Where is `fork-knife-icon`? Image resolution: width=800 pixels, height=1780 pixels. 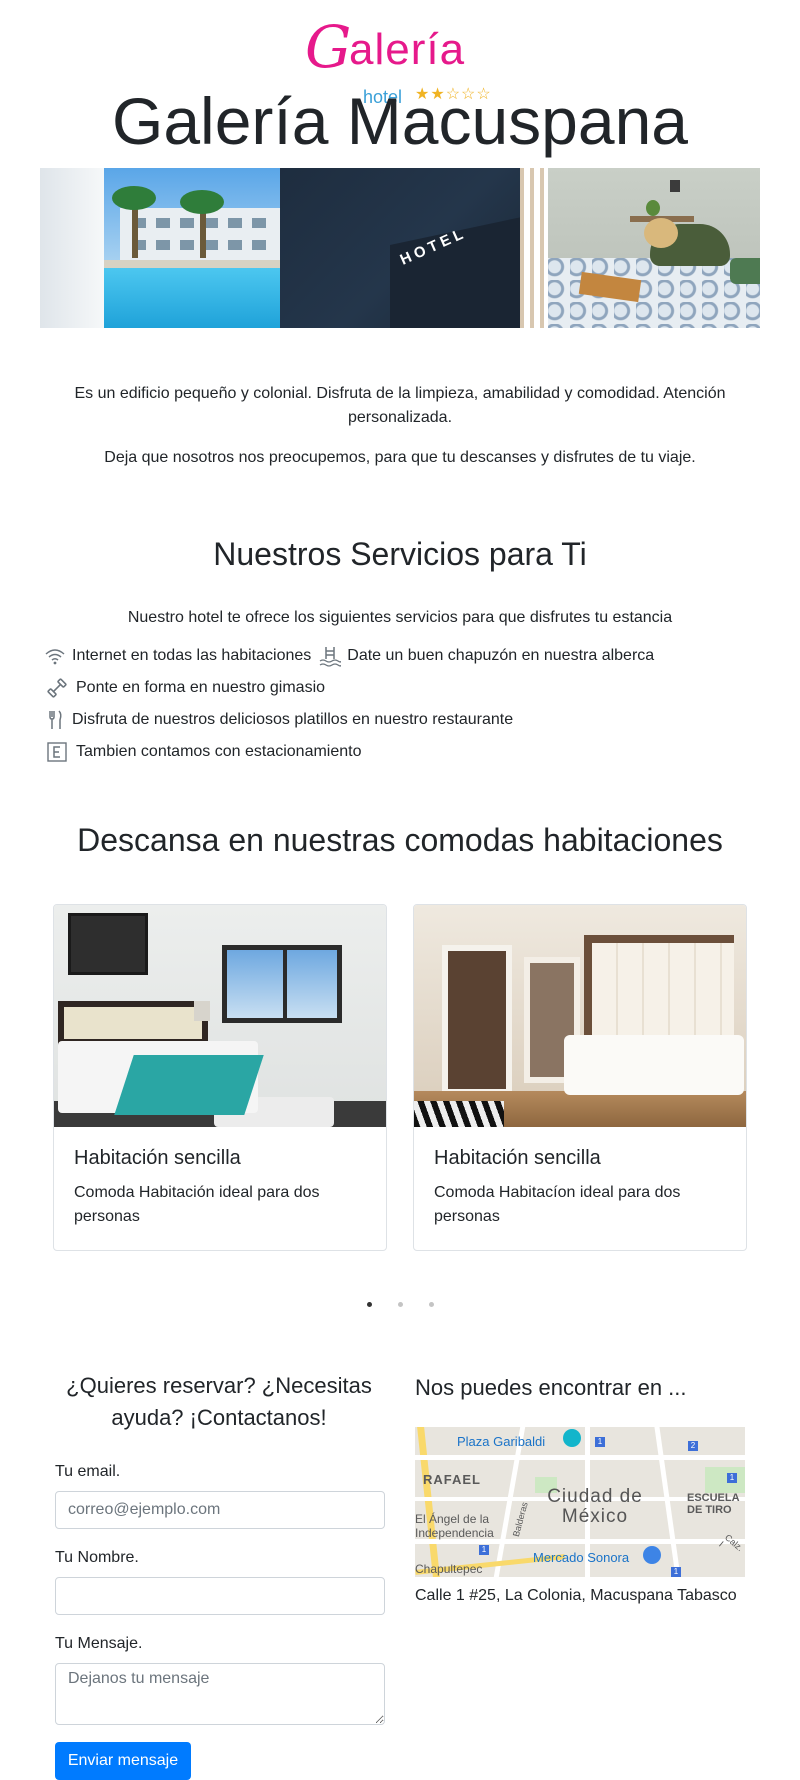 fork-knife-icon is located at coordinates (55, 720).